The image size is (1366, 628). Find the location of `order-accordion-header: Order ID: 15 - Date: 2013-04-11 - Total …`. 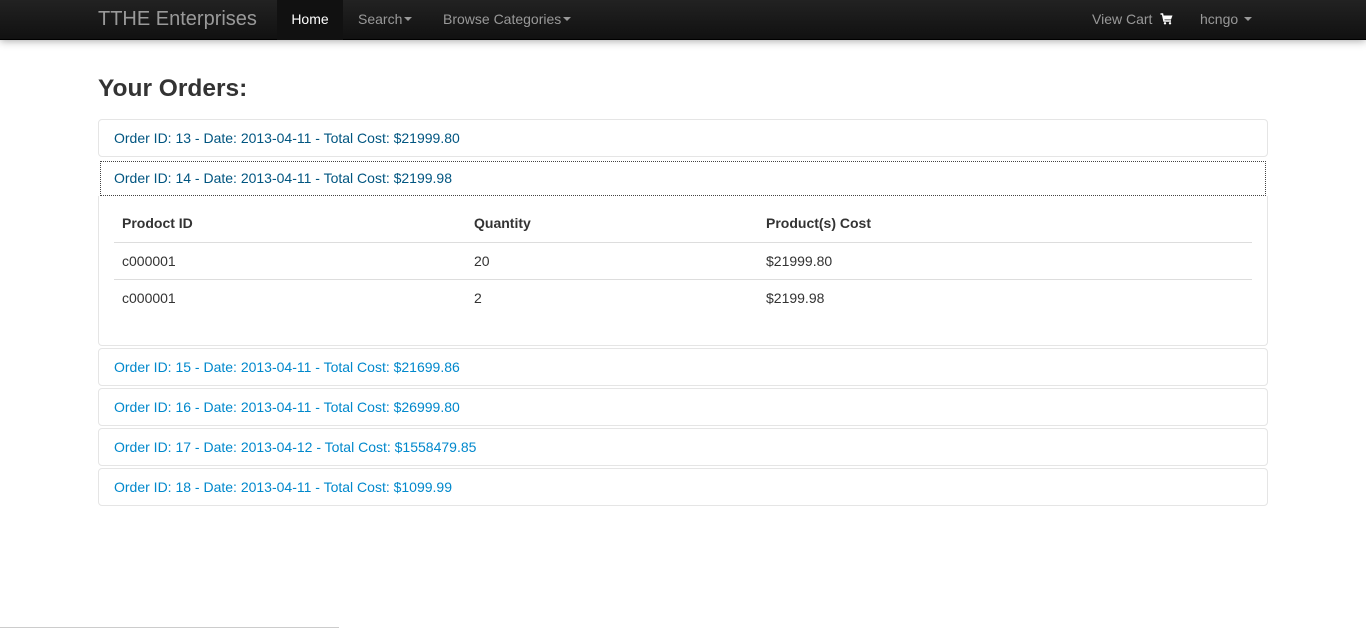

order-accordion-header: Order ID: 15 - Date: 2013-04-11 - Total … is located at coordinates (683, 367).